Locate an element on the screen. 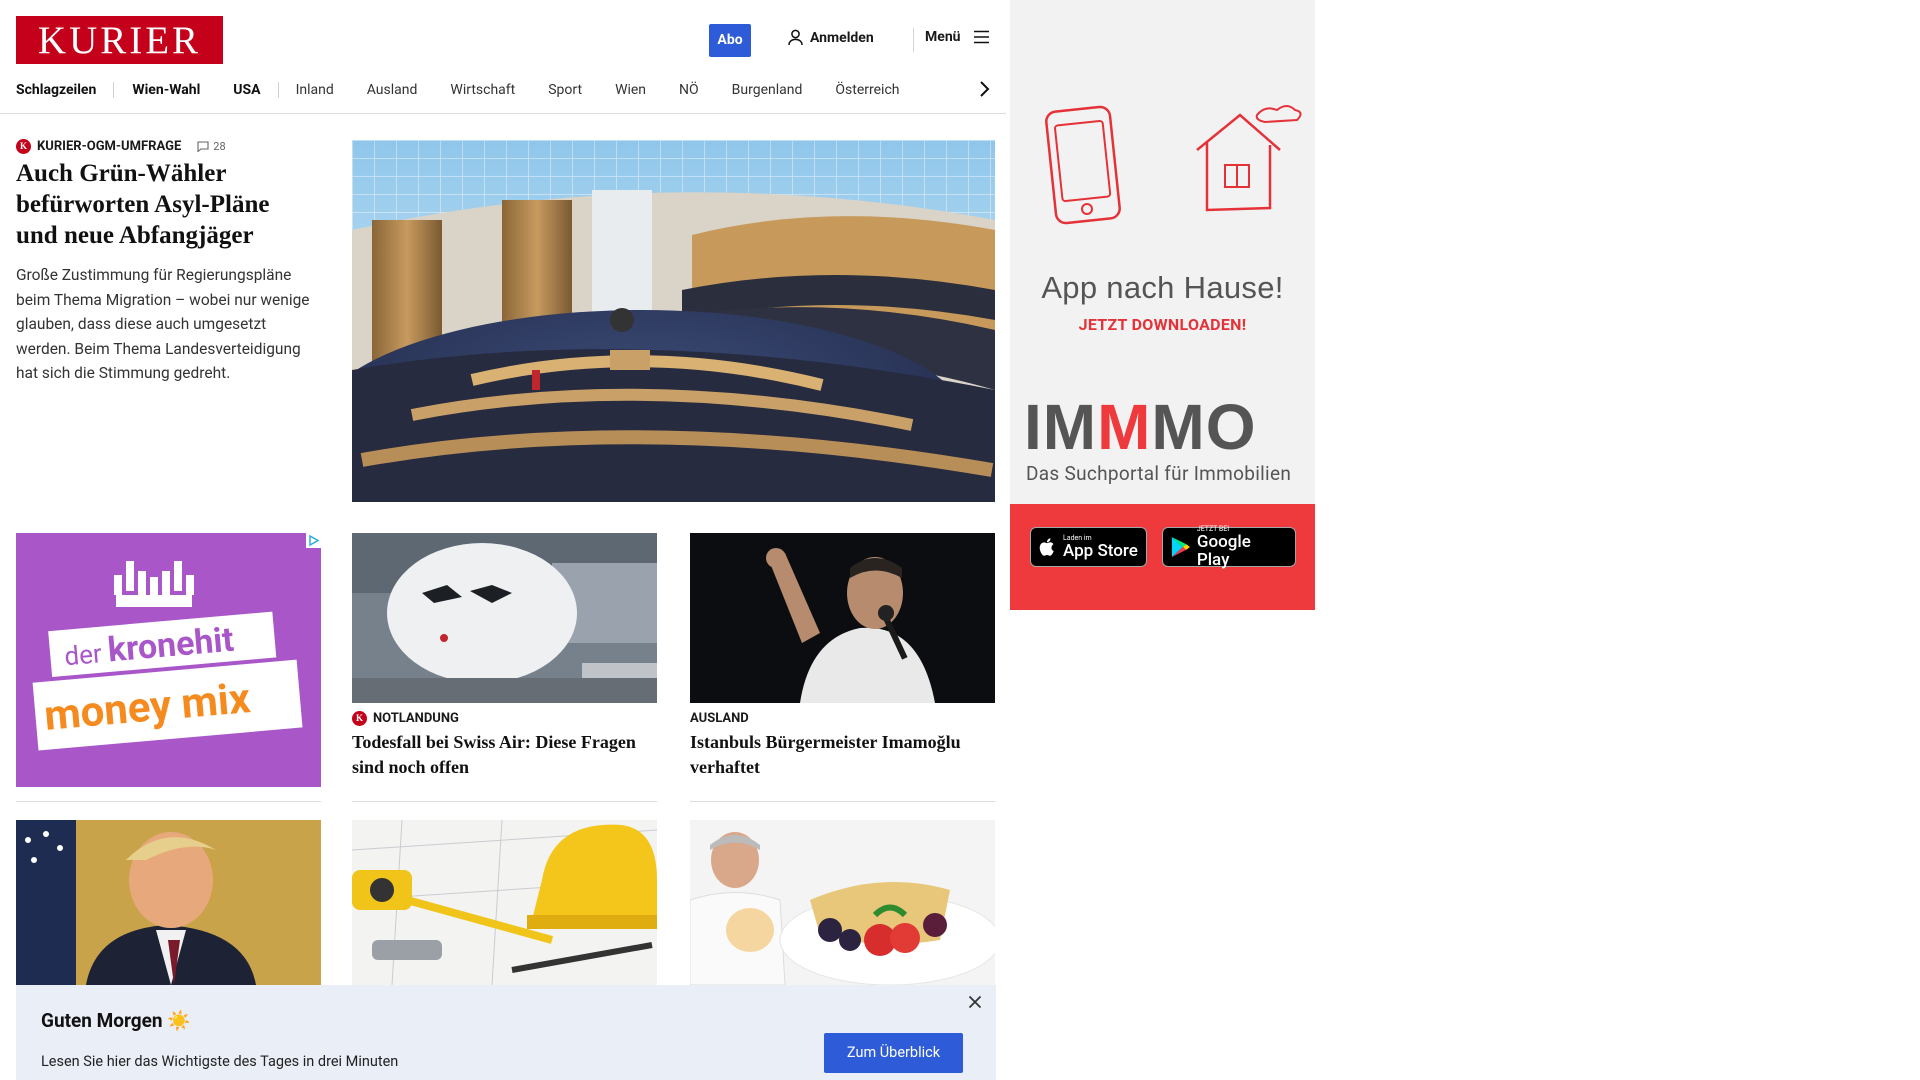  banner-title-text: Guten Morgen is located at coordinates (102, 1020).